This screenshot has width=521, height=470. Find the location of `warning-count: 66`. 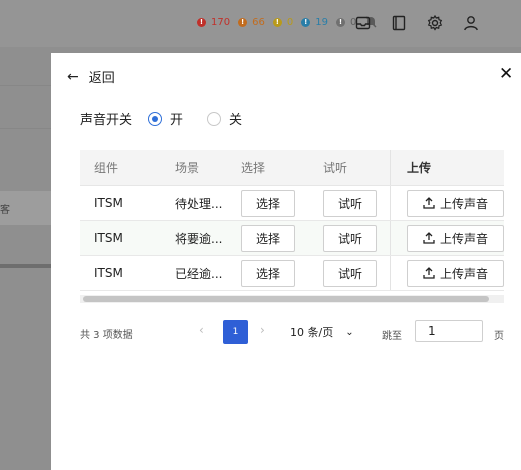

warning-count: 66 is located at coordinates (258, 22).